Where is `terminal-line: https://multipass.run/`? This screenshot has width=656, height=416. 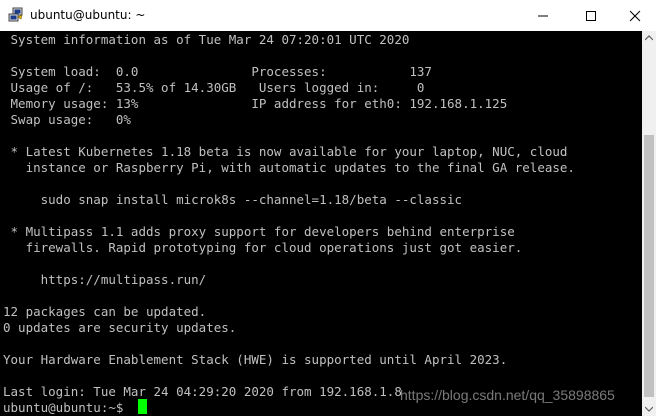
terminal-line: https://multipass.run/ is located at coordinates (105, 279).